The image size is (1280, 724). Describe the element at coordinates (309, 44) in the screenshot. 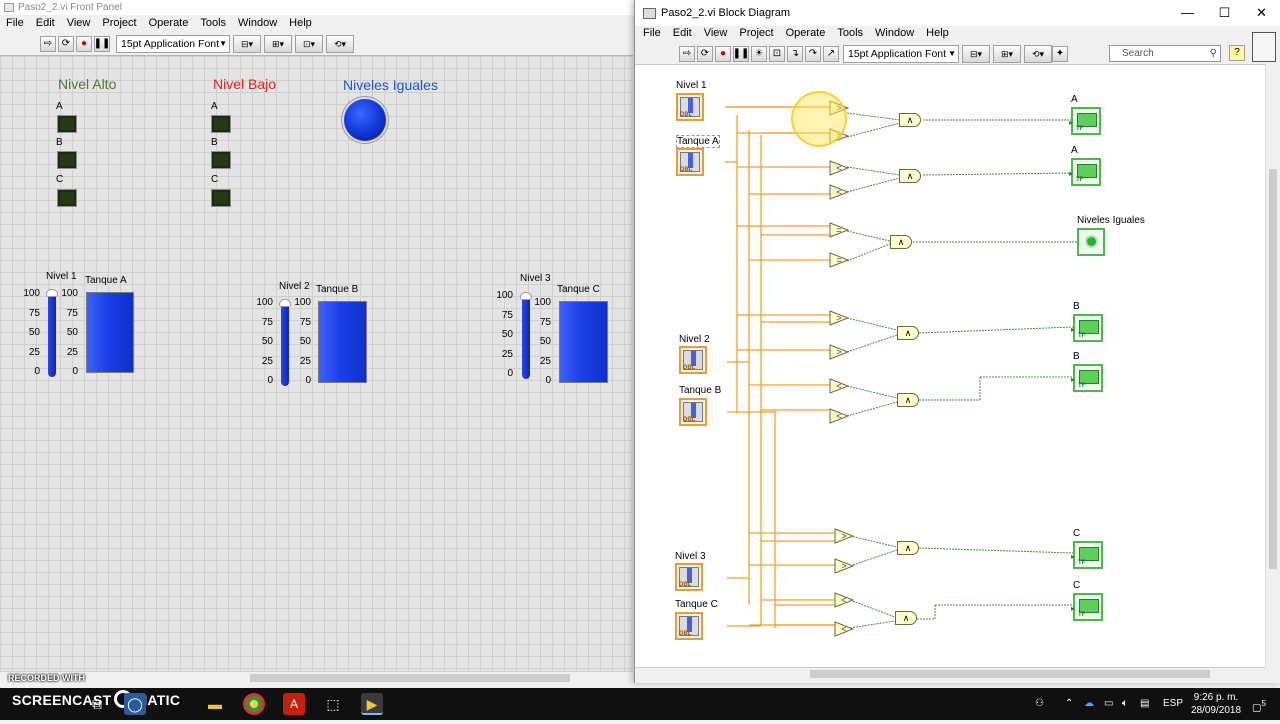

I see `resize-objects-icon: ⊡▾` at that location.